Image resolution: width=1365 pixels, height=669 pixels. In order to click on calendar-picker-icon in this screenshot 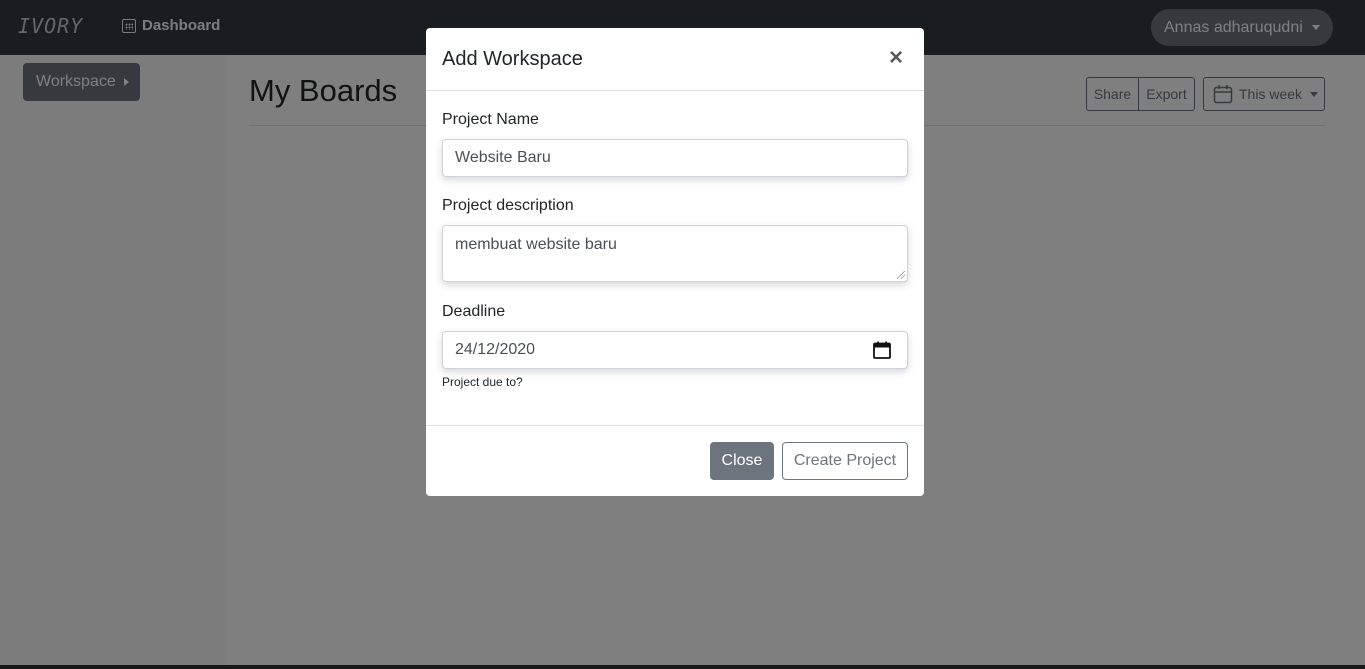, I will do `click(882, 350)`.